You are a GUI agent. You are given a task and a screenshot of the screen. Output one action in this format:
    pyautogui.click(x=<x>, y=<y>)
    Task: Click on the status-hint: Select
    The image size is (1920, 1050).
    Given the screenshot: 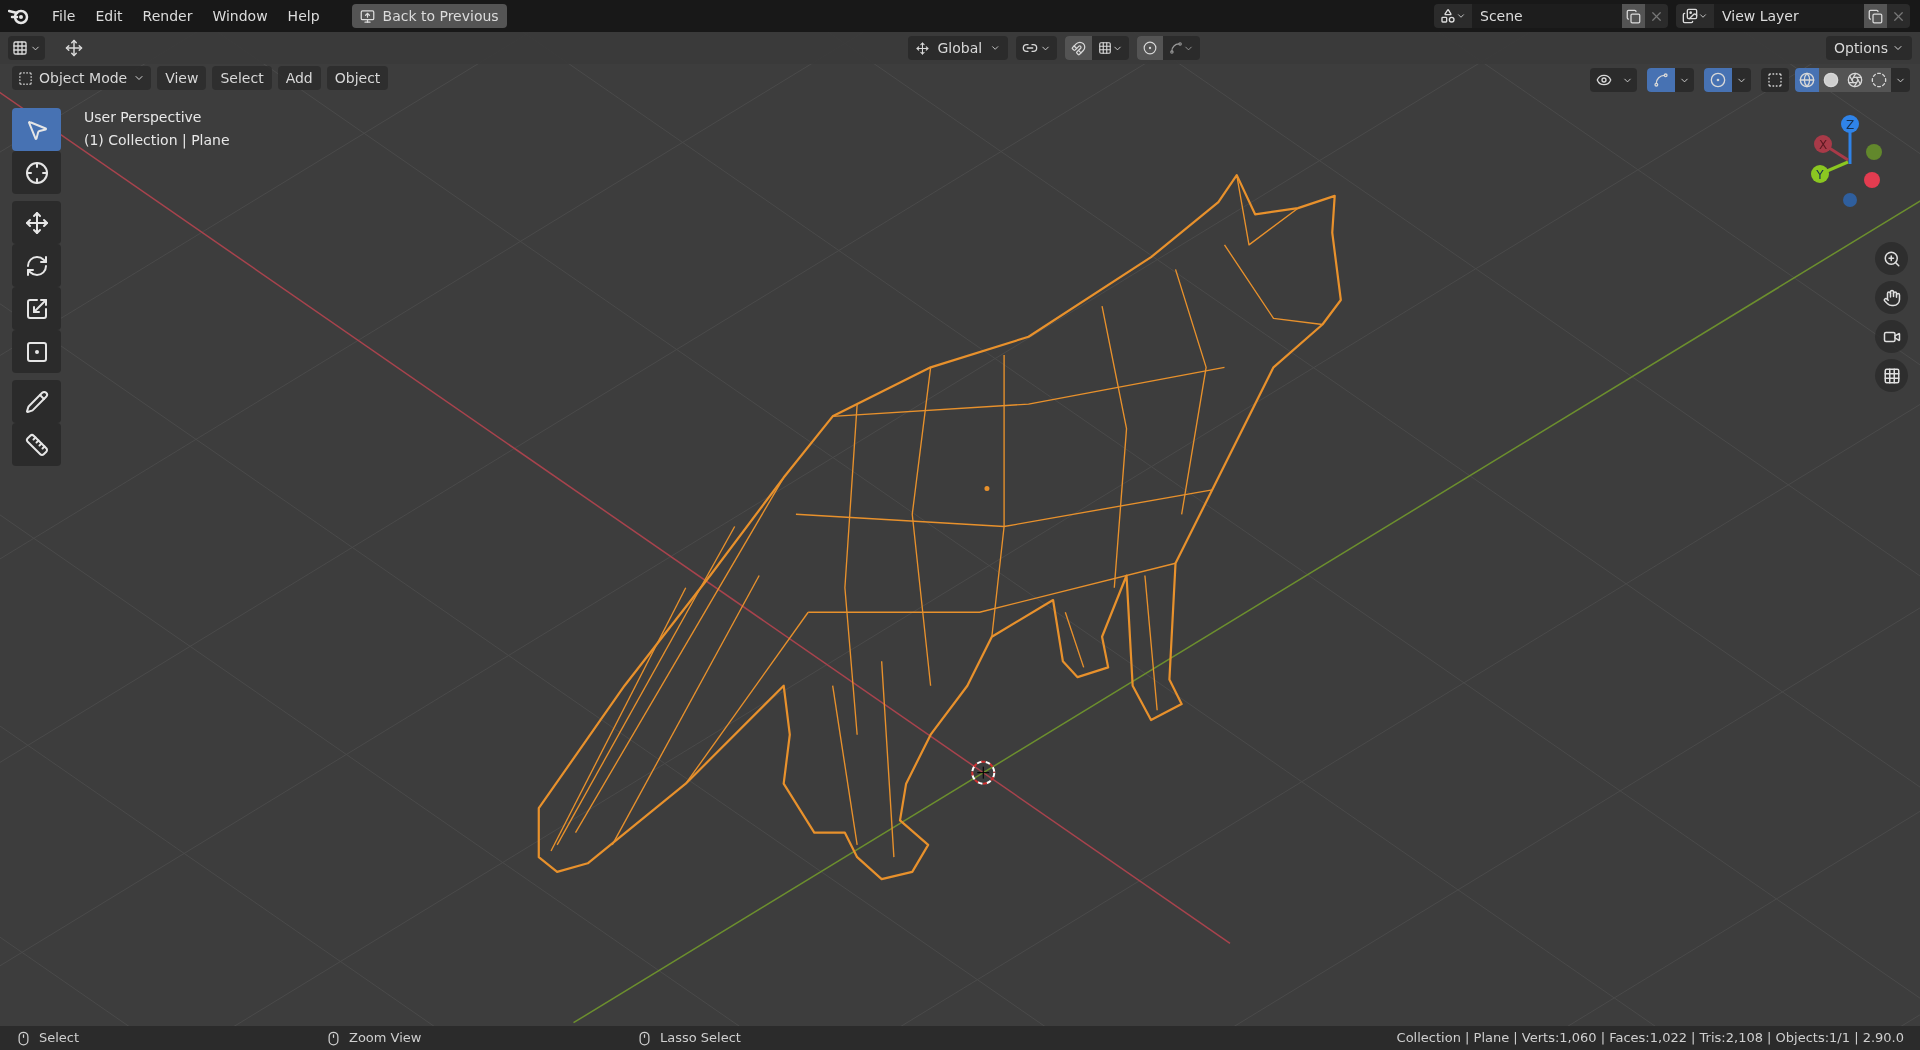 What is the action you would take?
    pyautogui.click(x=59, y=1038)
    